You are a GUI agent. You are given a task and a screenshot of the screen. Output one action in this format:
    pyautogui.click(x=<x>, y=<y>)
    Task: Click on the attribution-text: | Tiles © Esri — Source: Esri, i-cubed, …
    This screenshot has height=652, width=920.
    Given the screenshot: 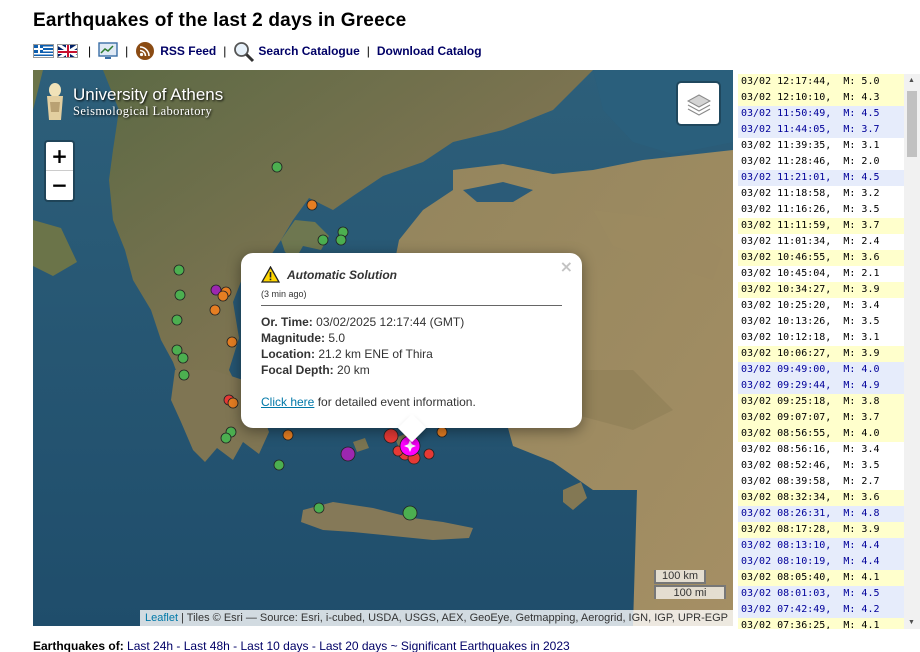 What is the action you would take?
    pyautogui.click(x=453, y=618)
    